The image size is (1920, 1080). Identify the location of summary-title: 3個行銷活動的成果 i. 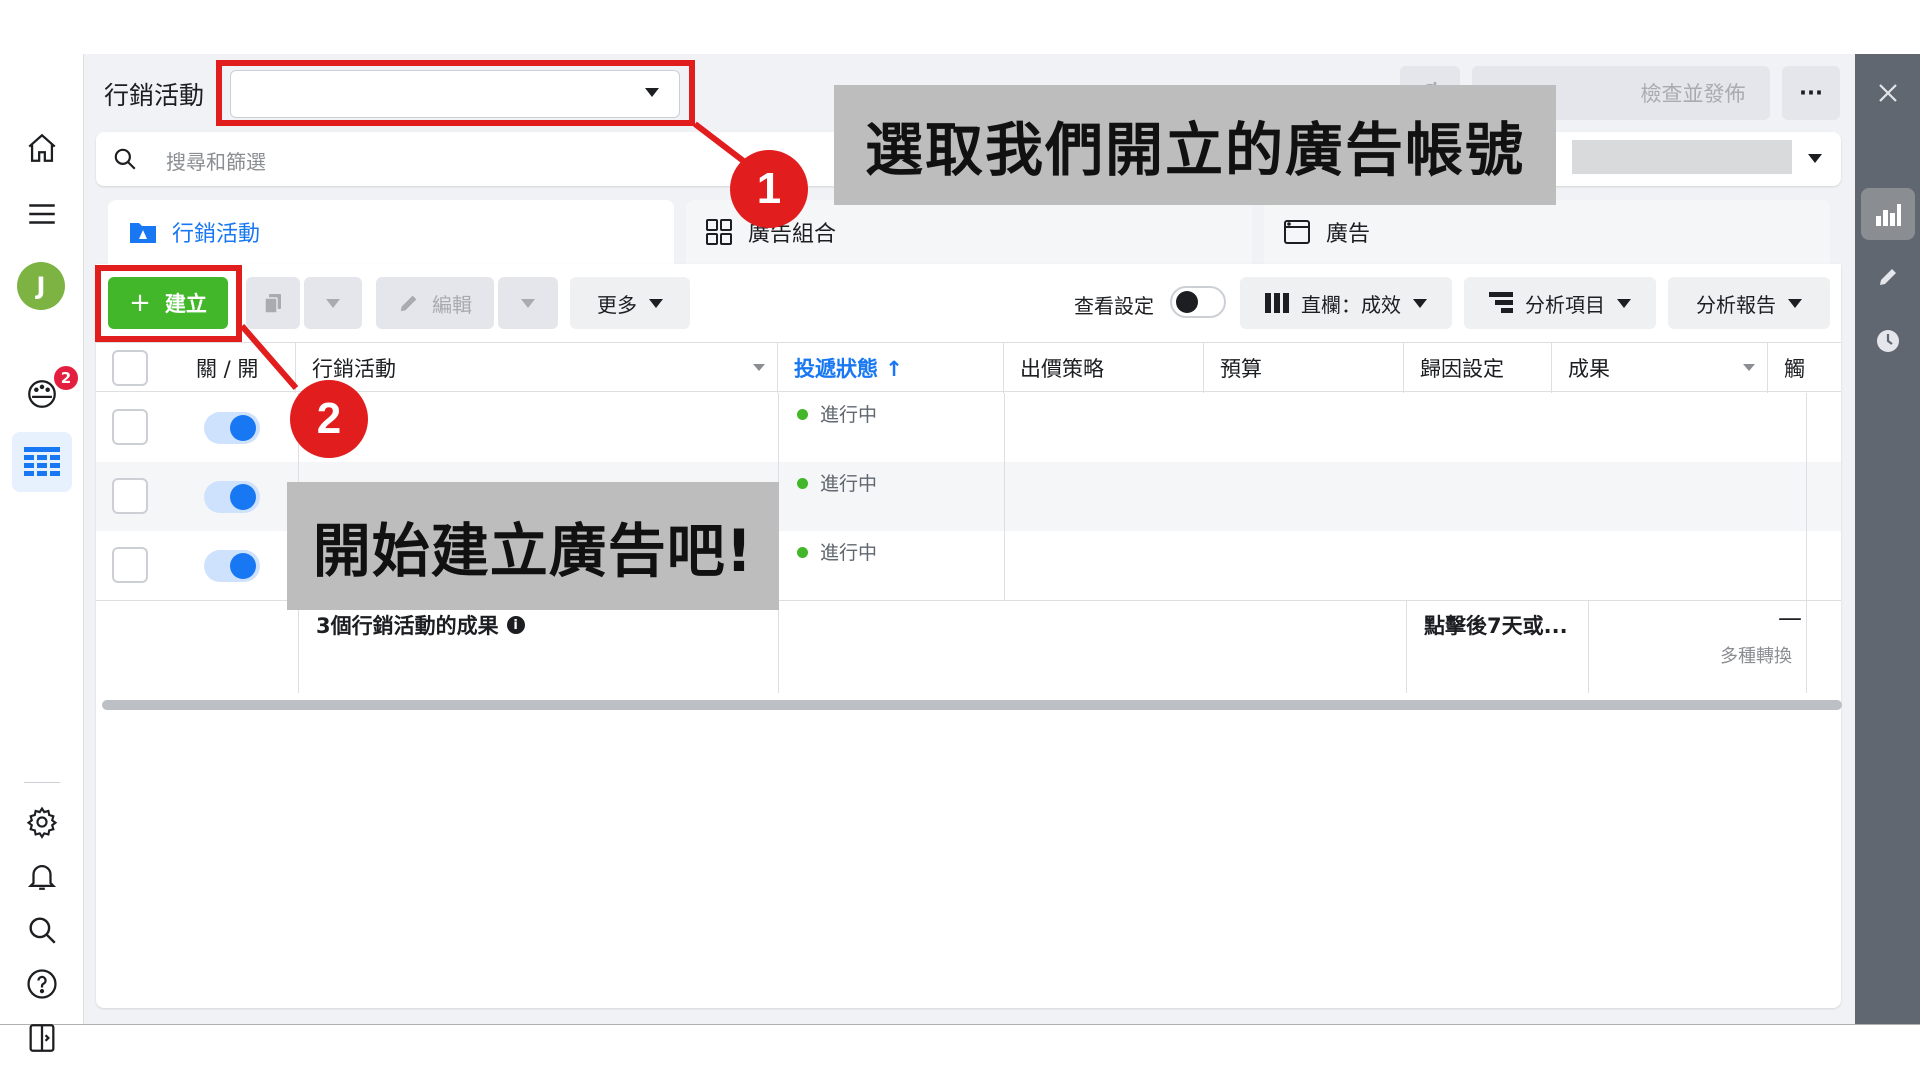
(420, 625).